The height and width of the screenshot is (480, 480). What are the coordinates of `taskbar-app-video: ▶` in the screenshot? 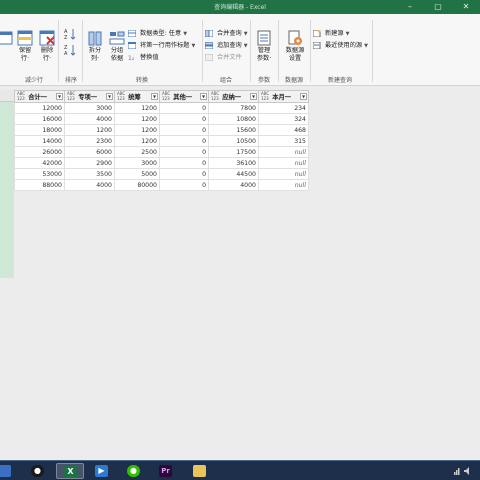 It's located at (102, 471).